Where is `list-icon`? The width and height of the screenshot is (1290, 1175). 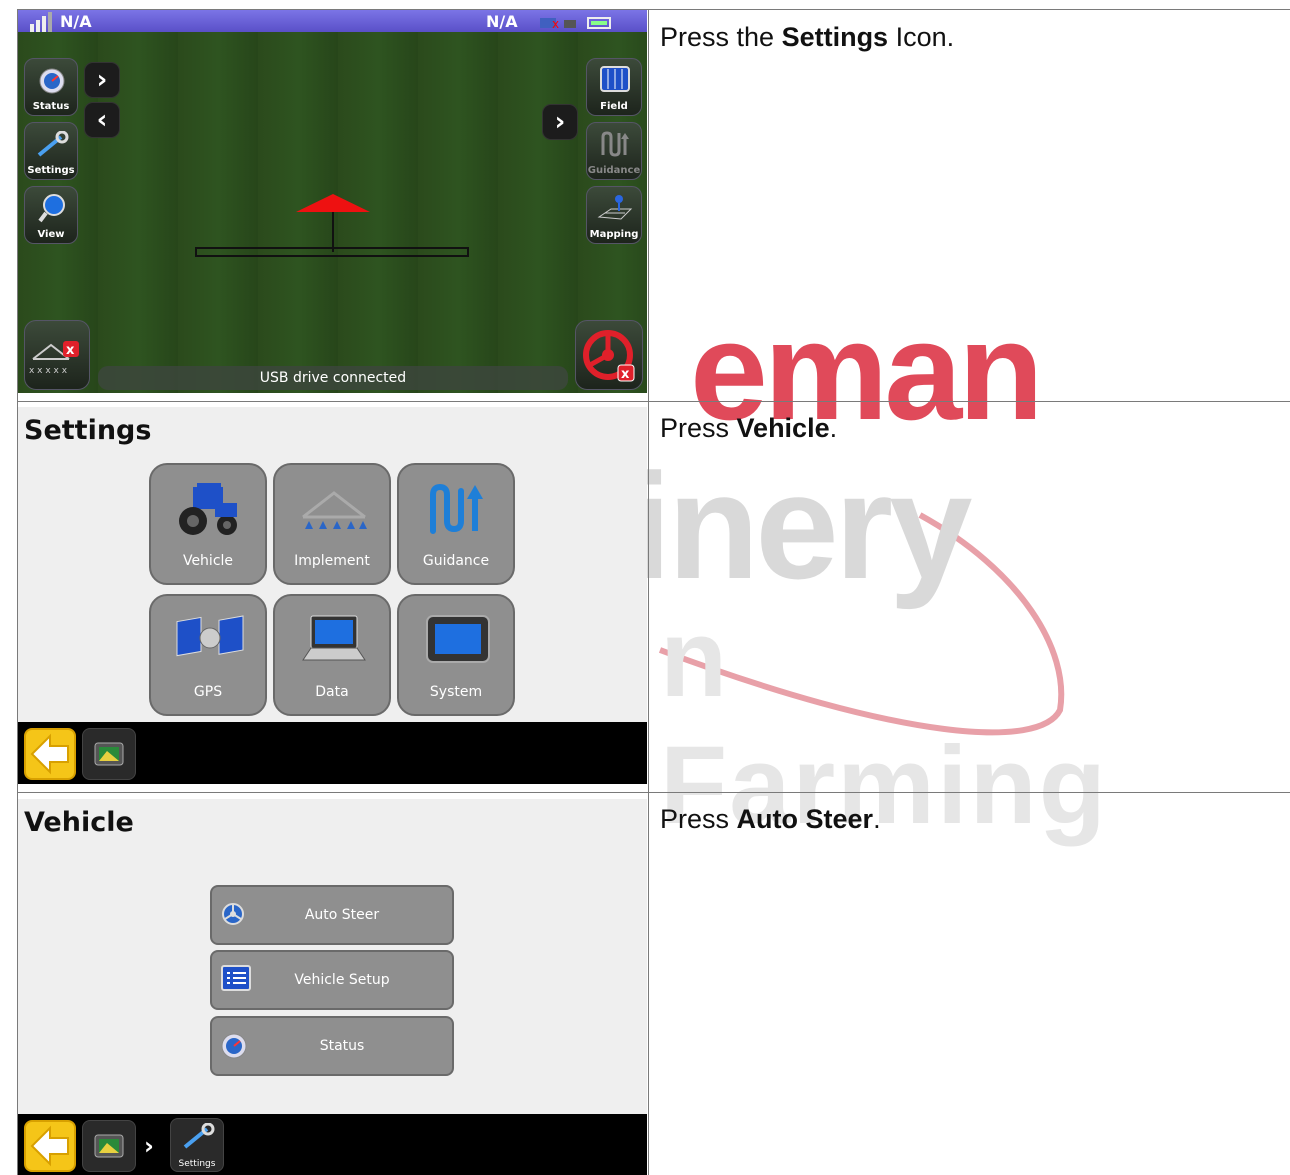 list-icon is located at coordinates (236, 978).